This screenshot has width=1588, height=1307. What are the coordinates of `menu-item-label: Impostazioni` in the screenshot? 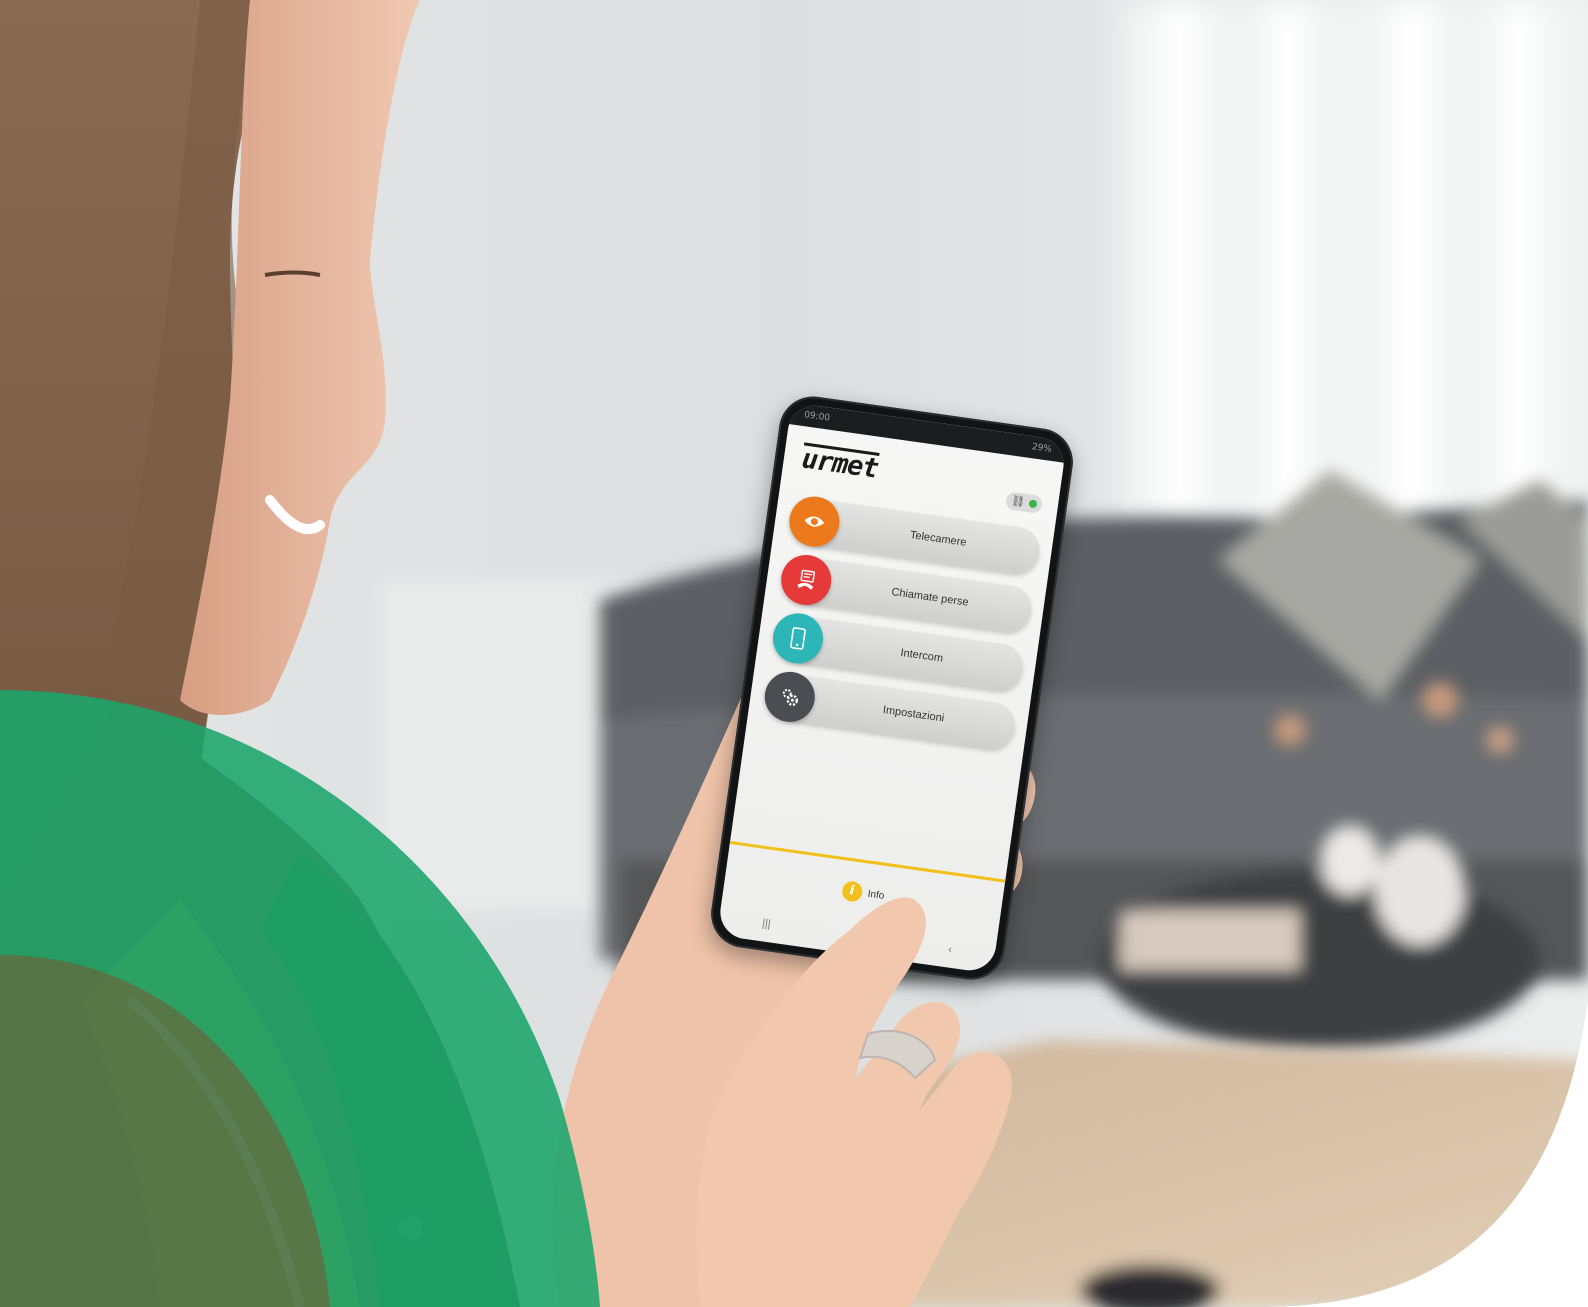 It's located at (913, 714).